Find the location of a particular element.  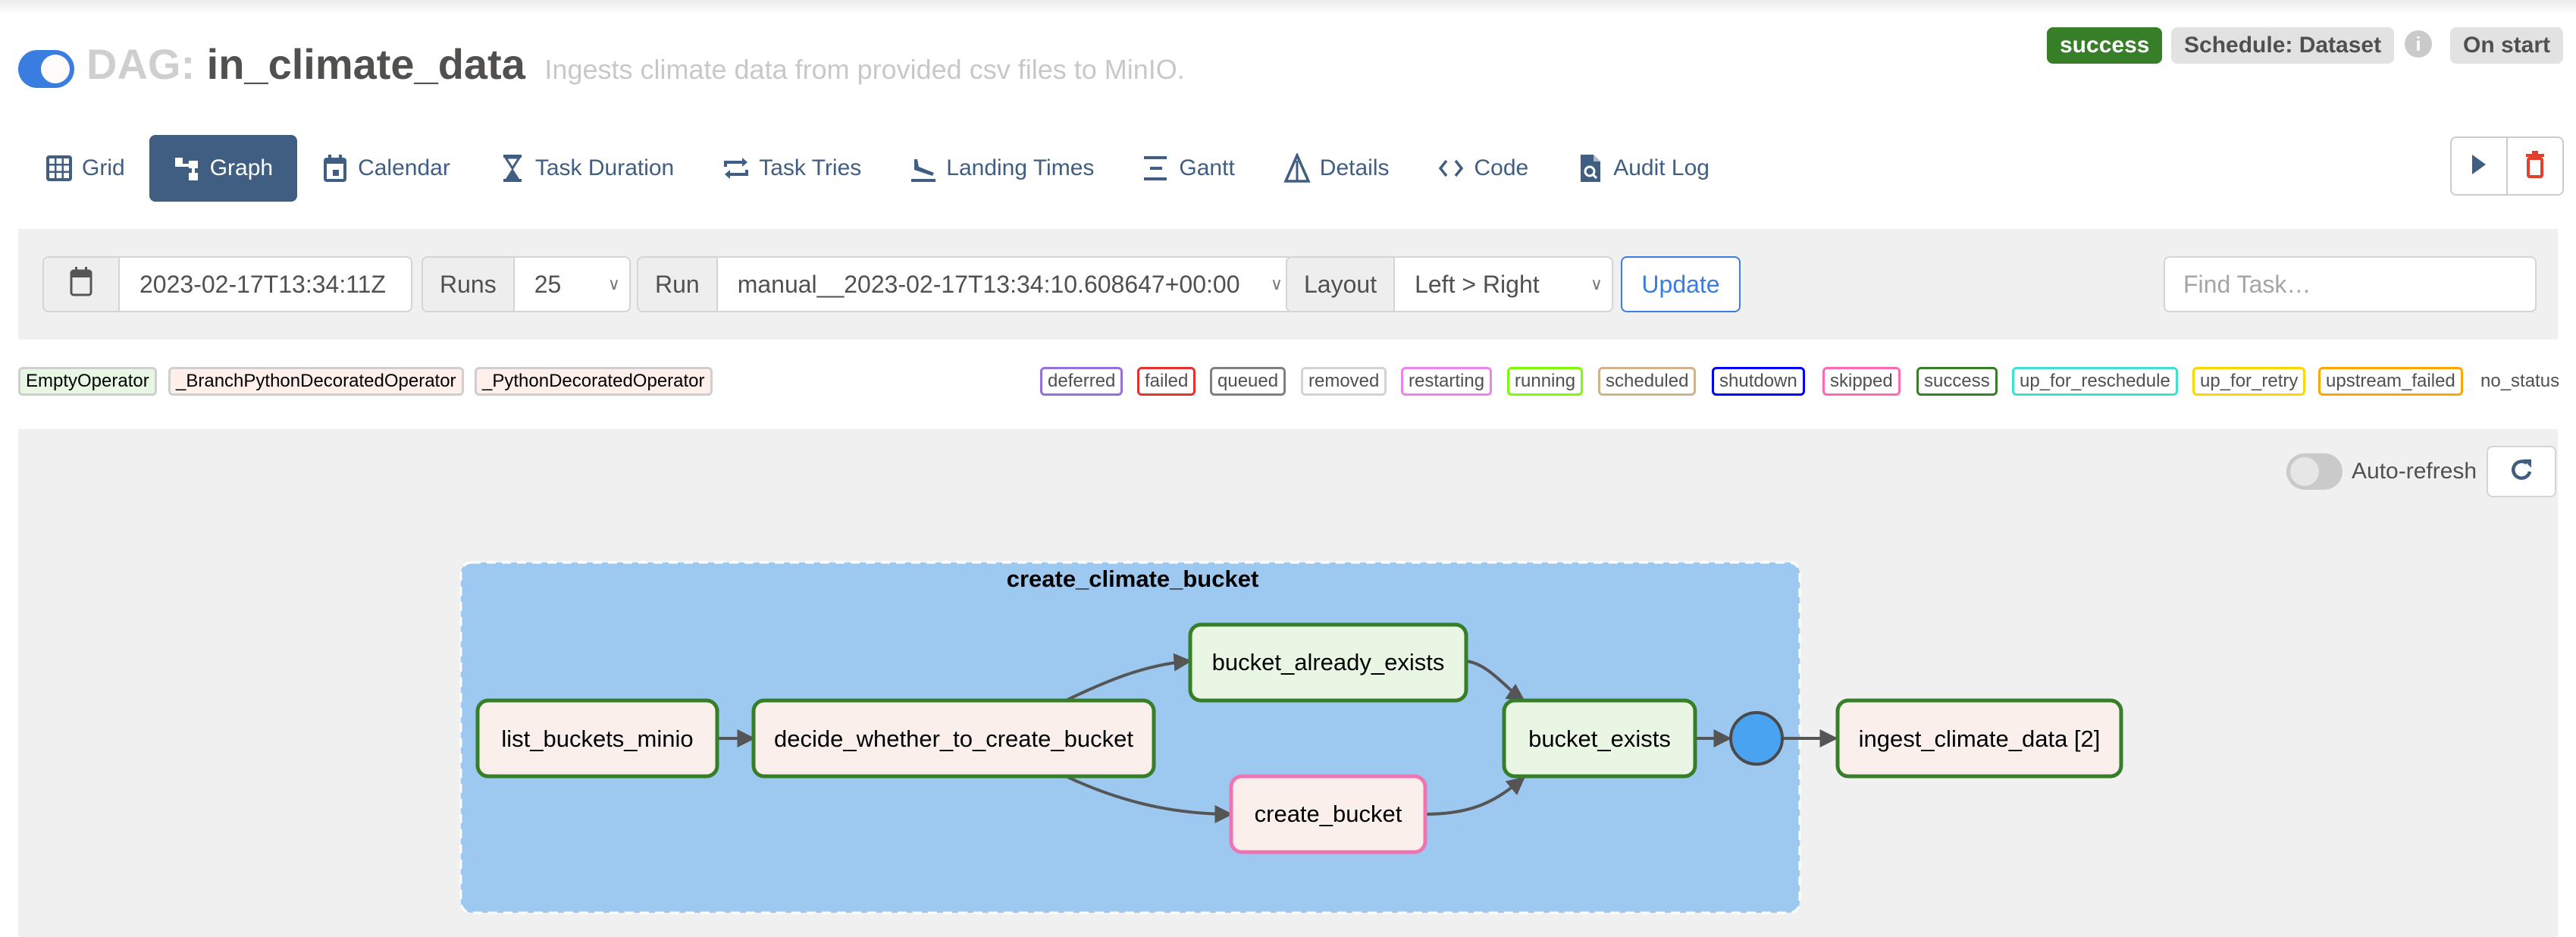

base-date-group: 2023-02-17T13:34:11Z is located at coordinates (227, 284).